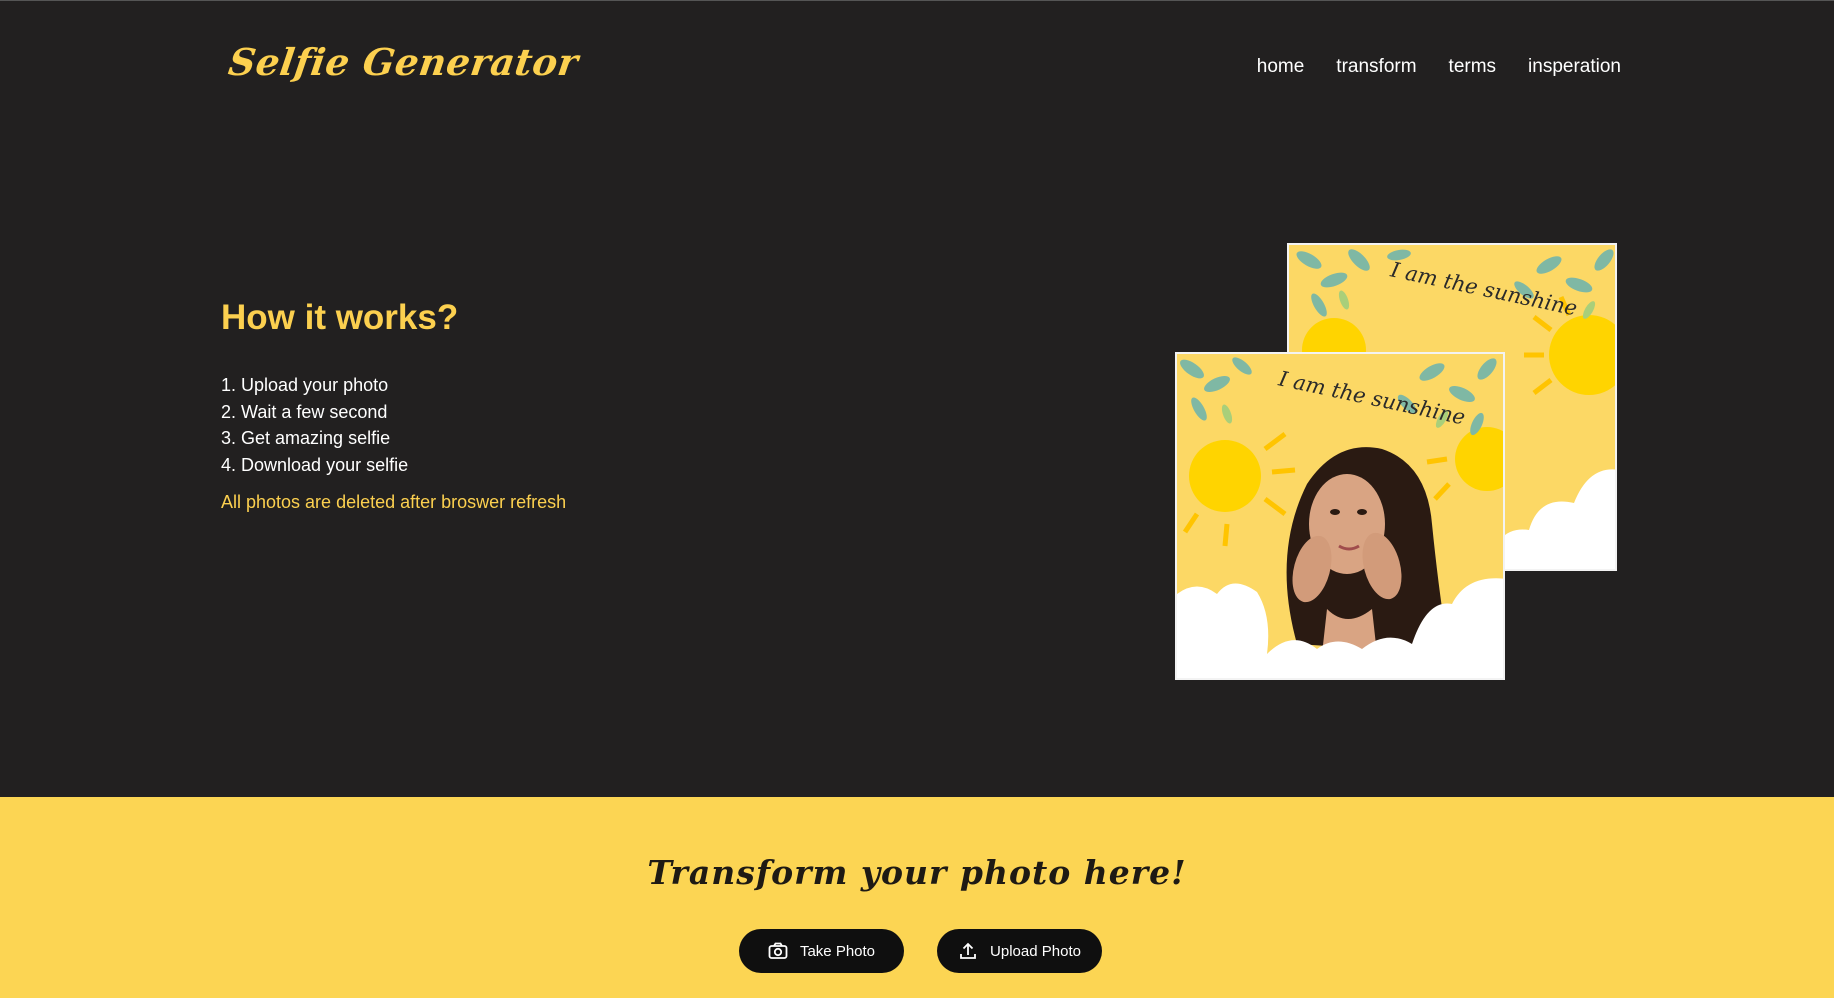 The image size is (1834, 998). I want to click on take-photo-label: Take Photo, so click(837, 951).